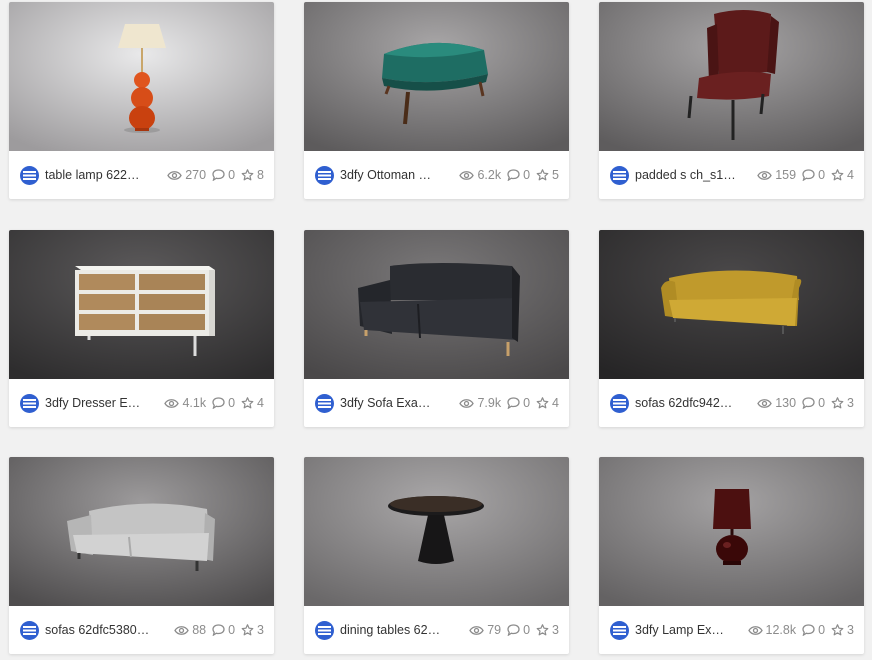 This screenshot has height=660, width=872. What do you see at coordinates (776, 403) in the screenshot?
I see `view-count: 130` at bounding box center [776, 403].